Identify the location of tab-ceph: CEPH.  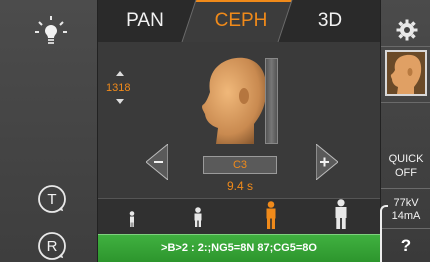
(241, 21).